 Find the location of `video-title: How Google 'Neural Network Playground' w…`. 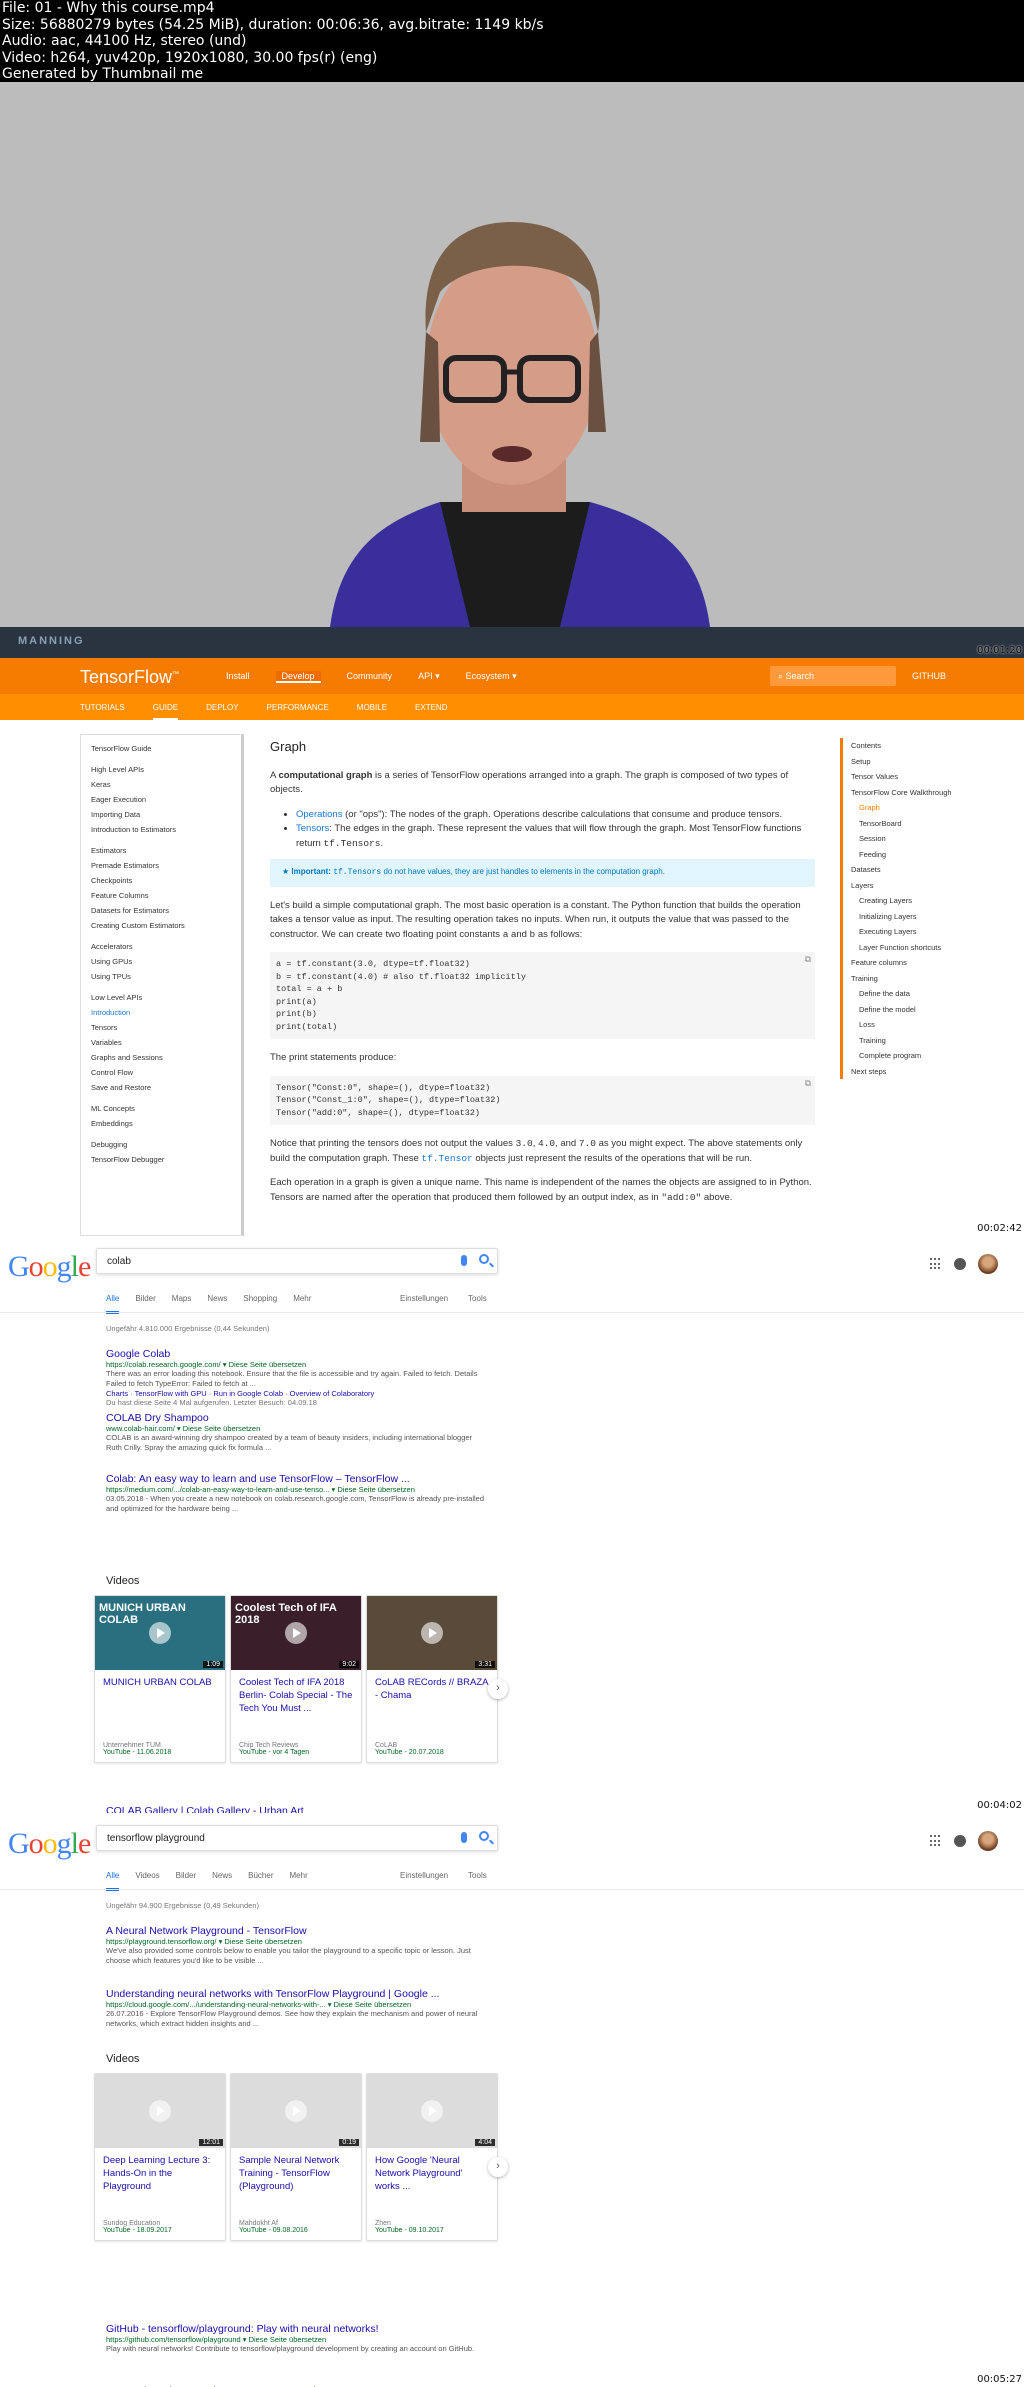

video-title: How Google 'Neural Network Playground' w… is located at coordinates (432, 2184).